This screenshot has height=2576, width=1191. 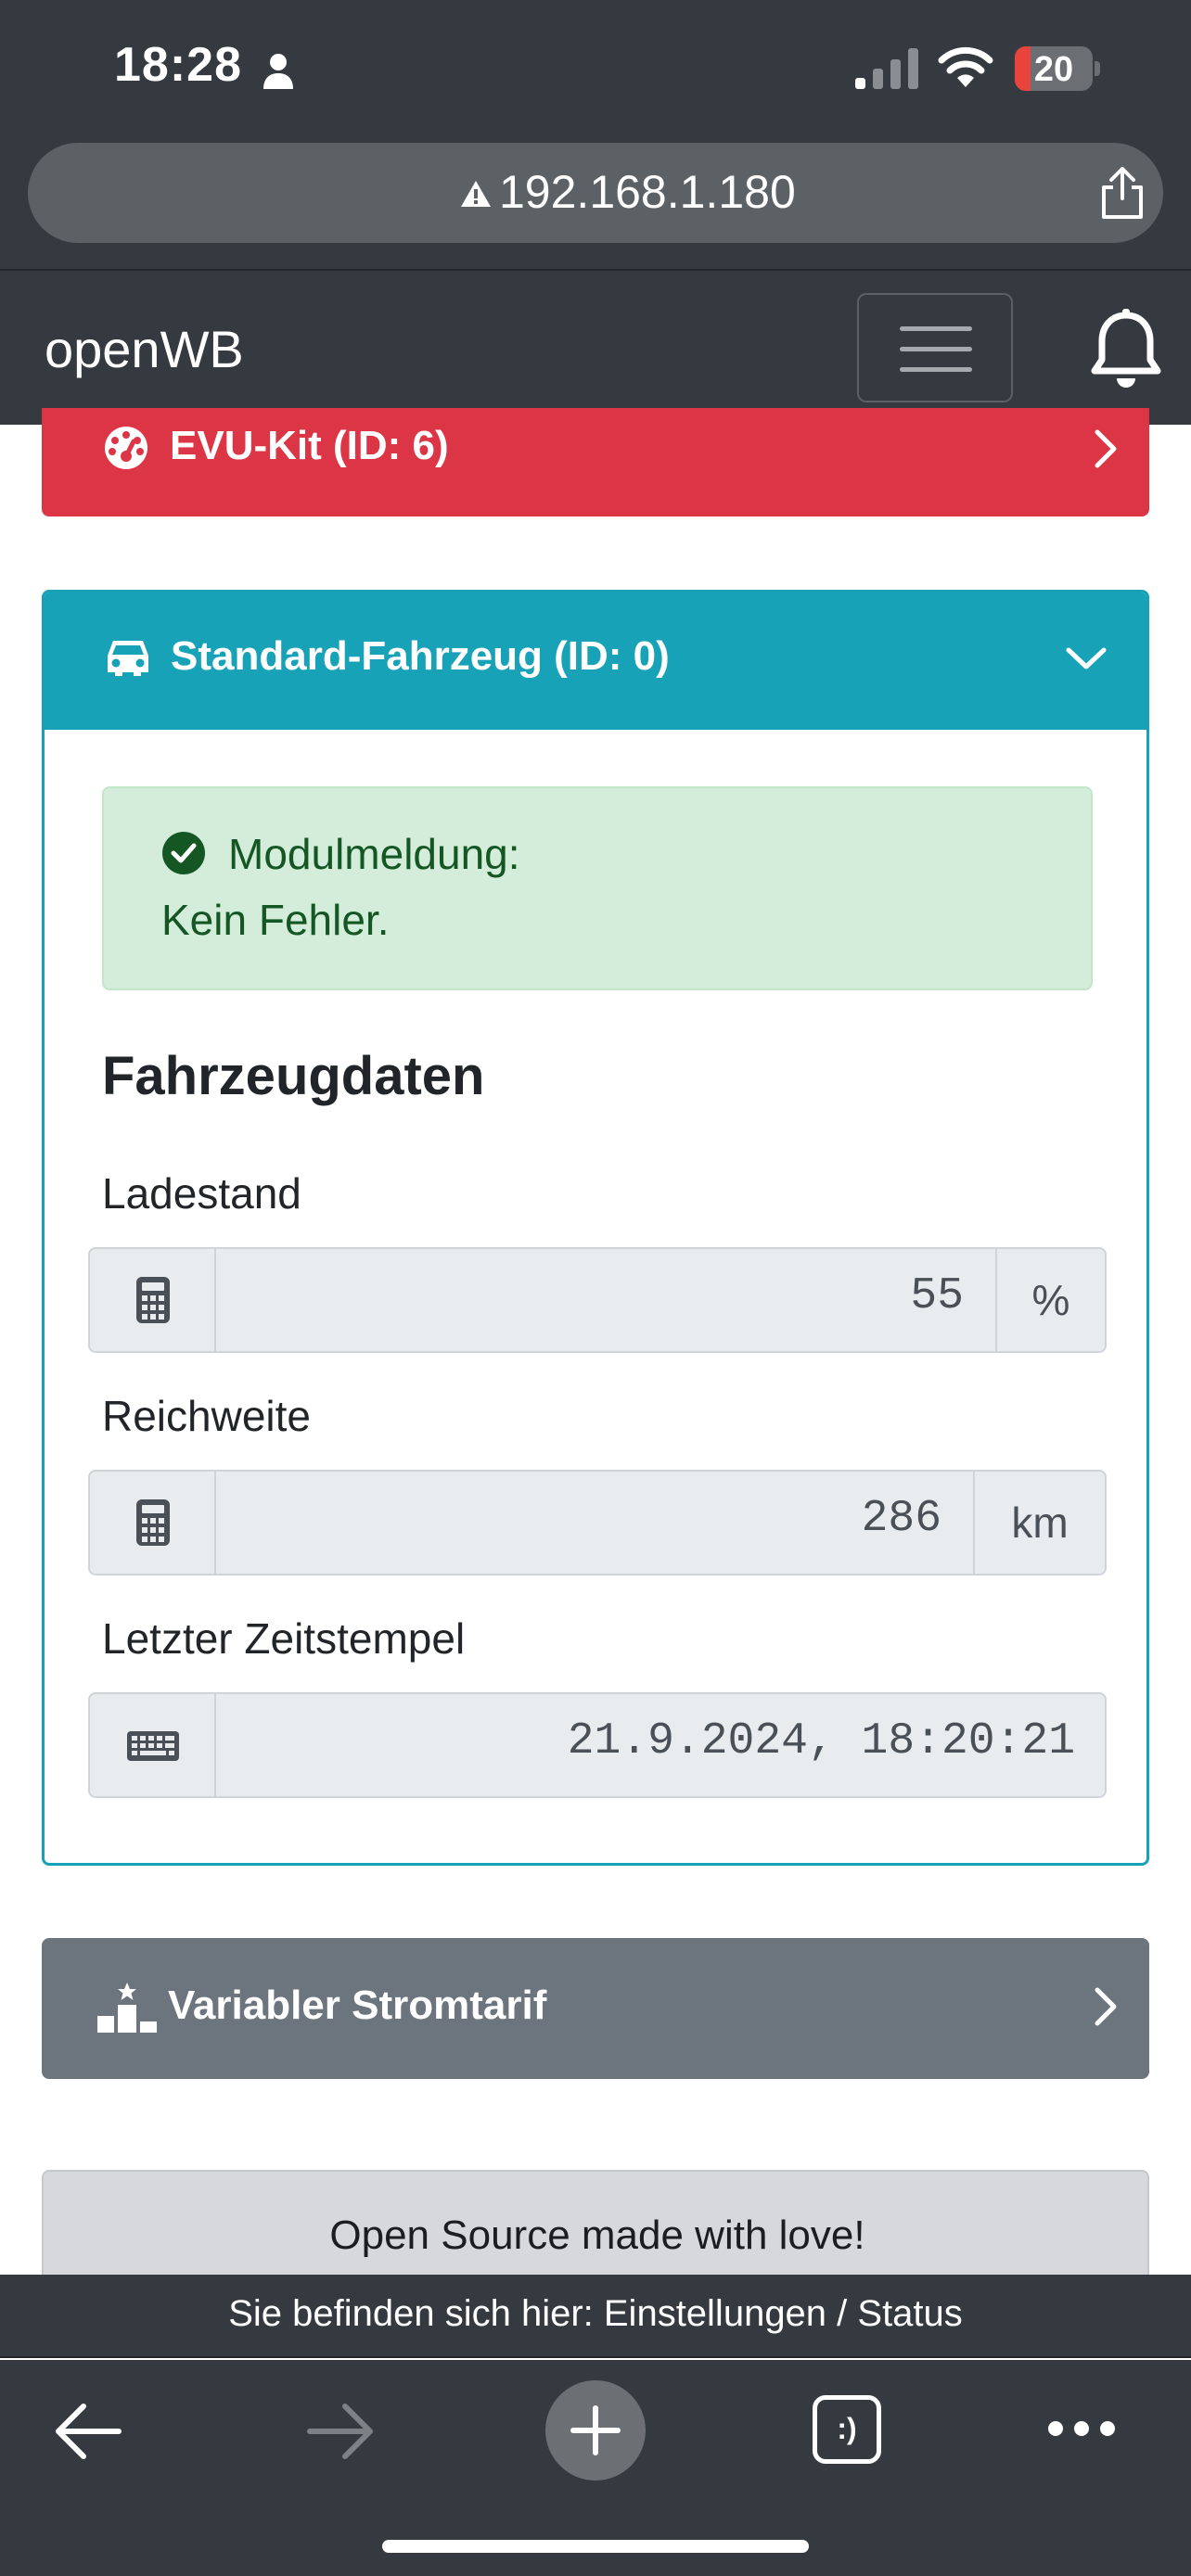 I want to click on alert-message: Kein Fehler., so click(x=275, y=920).